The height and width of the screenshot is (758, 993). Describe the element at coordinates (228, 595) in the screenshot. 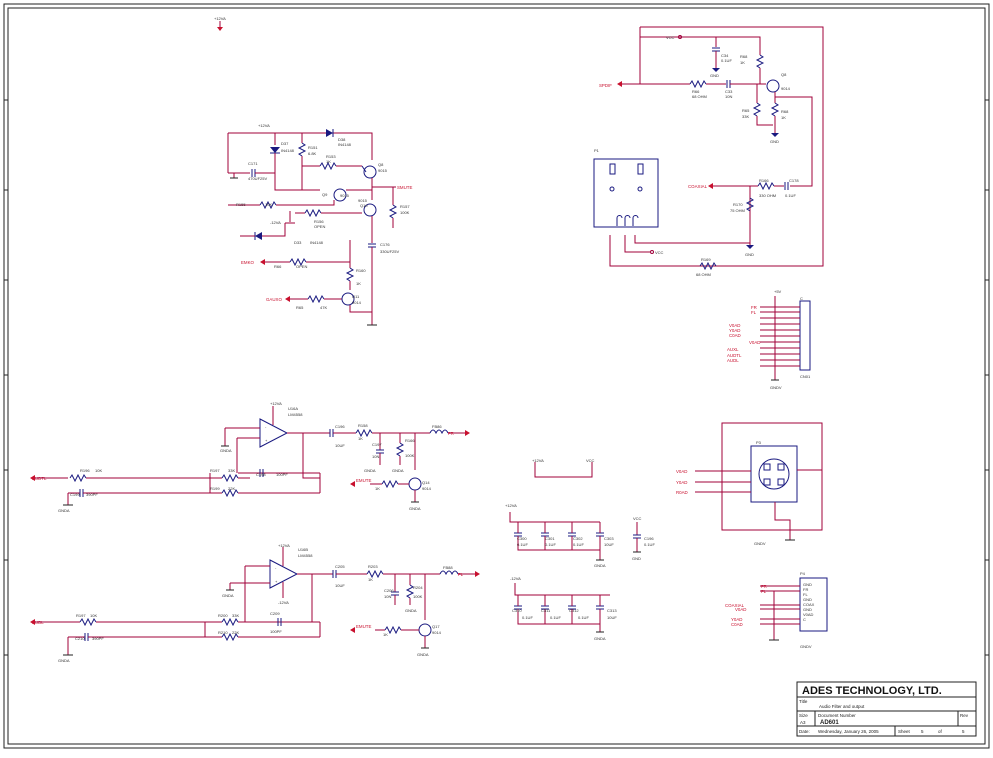

I see `gnda-u16b: GNDA` at that location.